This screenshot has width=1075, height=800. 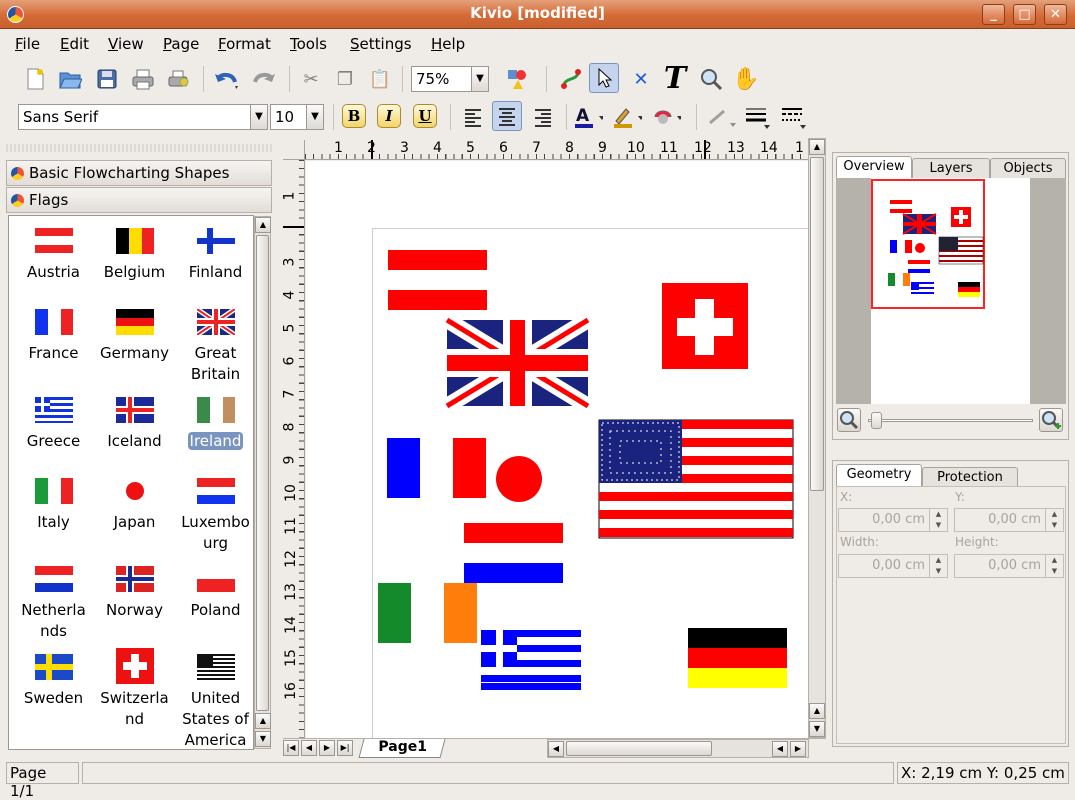 I want to click on stencil-belgium: Belgium, so click(x=134, y=255).